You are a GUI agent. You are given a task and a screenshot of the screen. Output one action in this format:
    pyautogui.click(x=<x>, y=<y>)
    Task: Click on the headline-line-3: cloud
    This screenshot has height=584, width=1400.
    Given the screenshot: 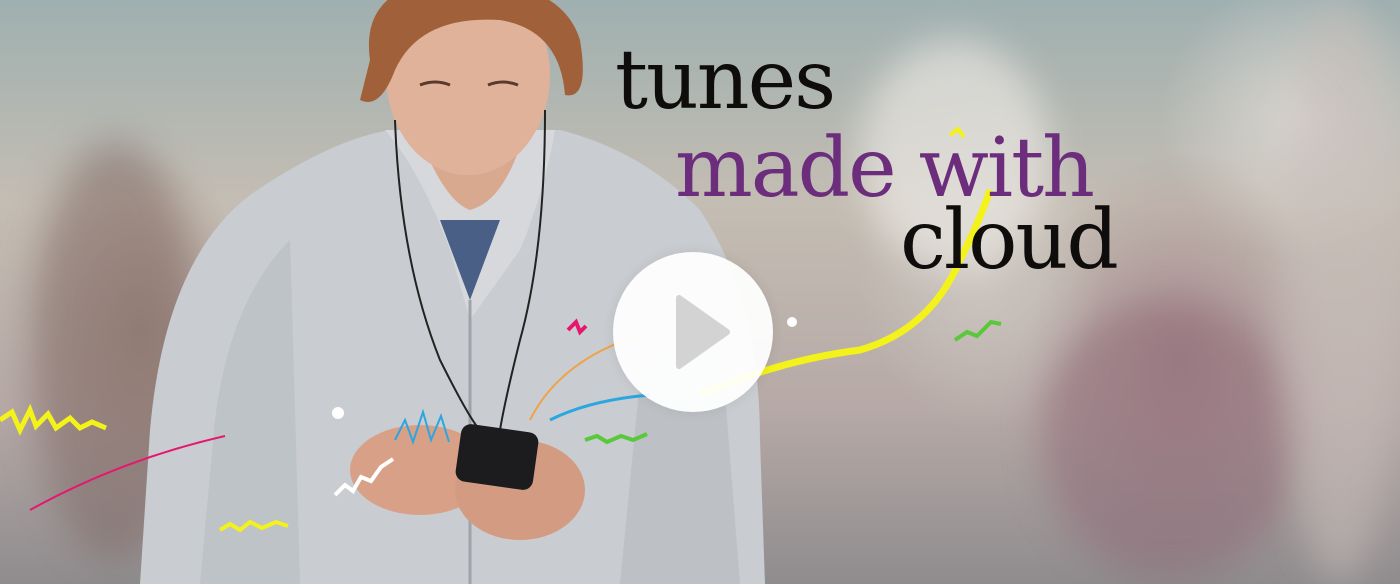 What is the action you would take?
    pyautogui.click(x=1009, y=240)
    